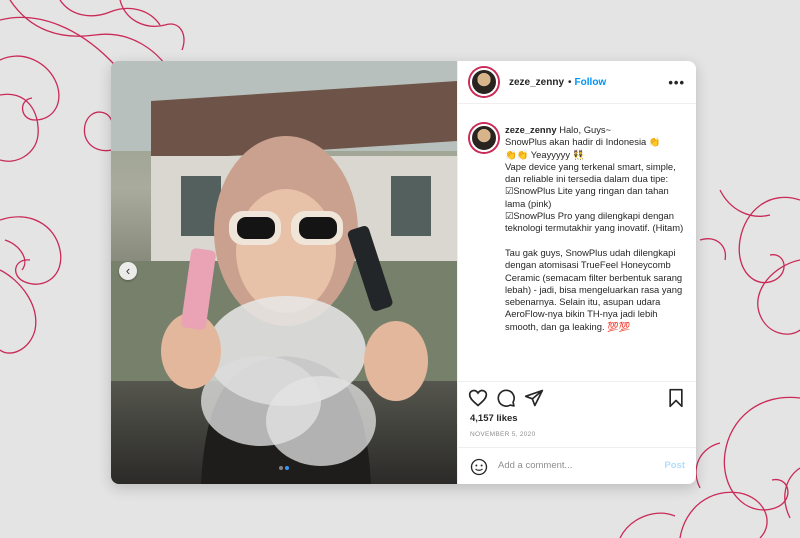  I want to click on carousel-dot-active, so click(287, 468).